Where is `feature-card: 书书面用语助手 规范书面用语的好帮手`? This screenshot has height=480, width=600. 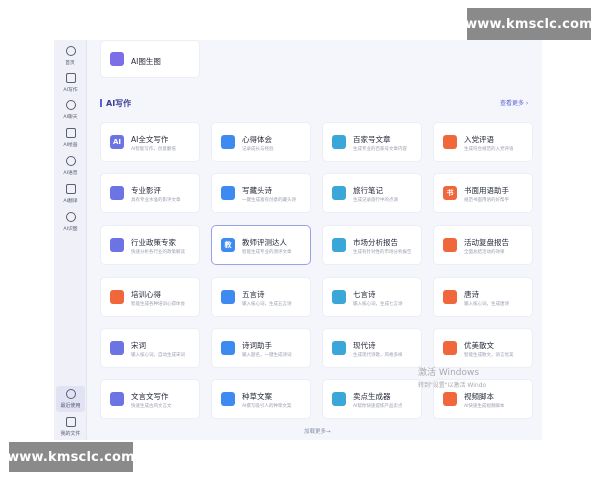
feature-card: 书书面用语助手 规范书面用语的好帮手 is located at coordinates (483, 193).